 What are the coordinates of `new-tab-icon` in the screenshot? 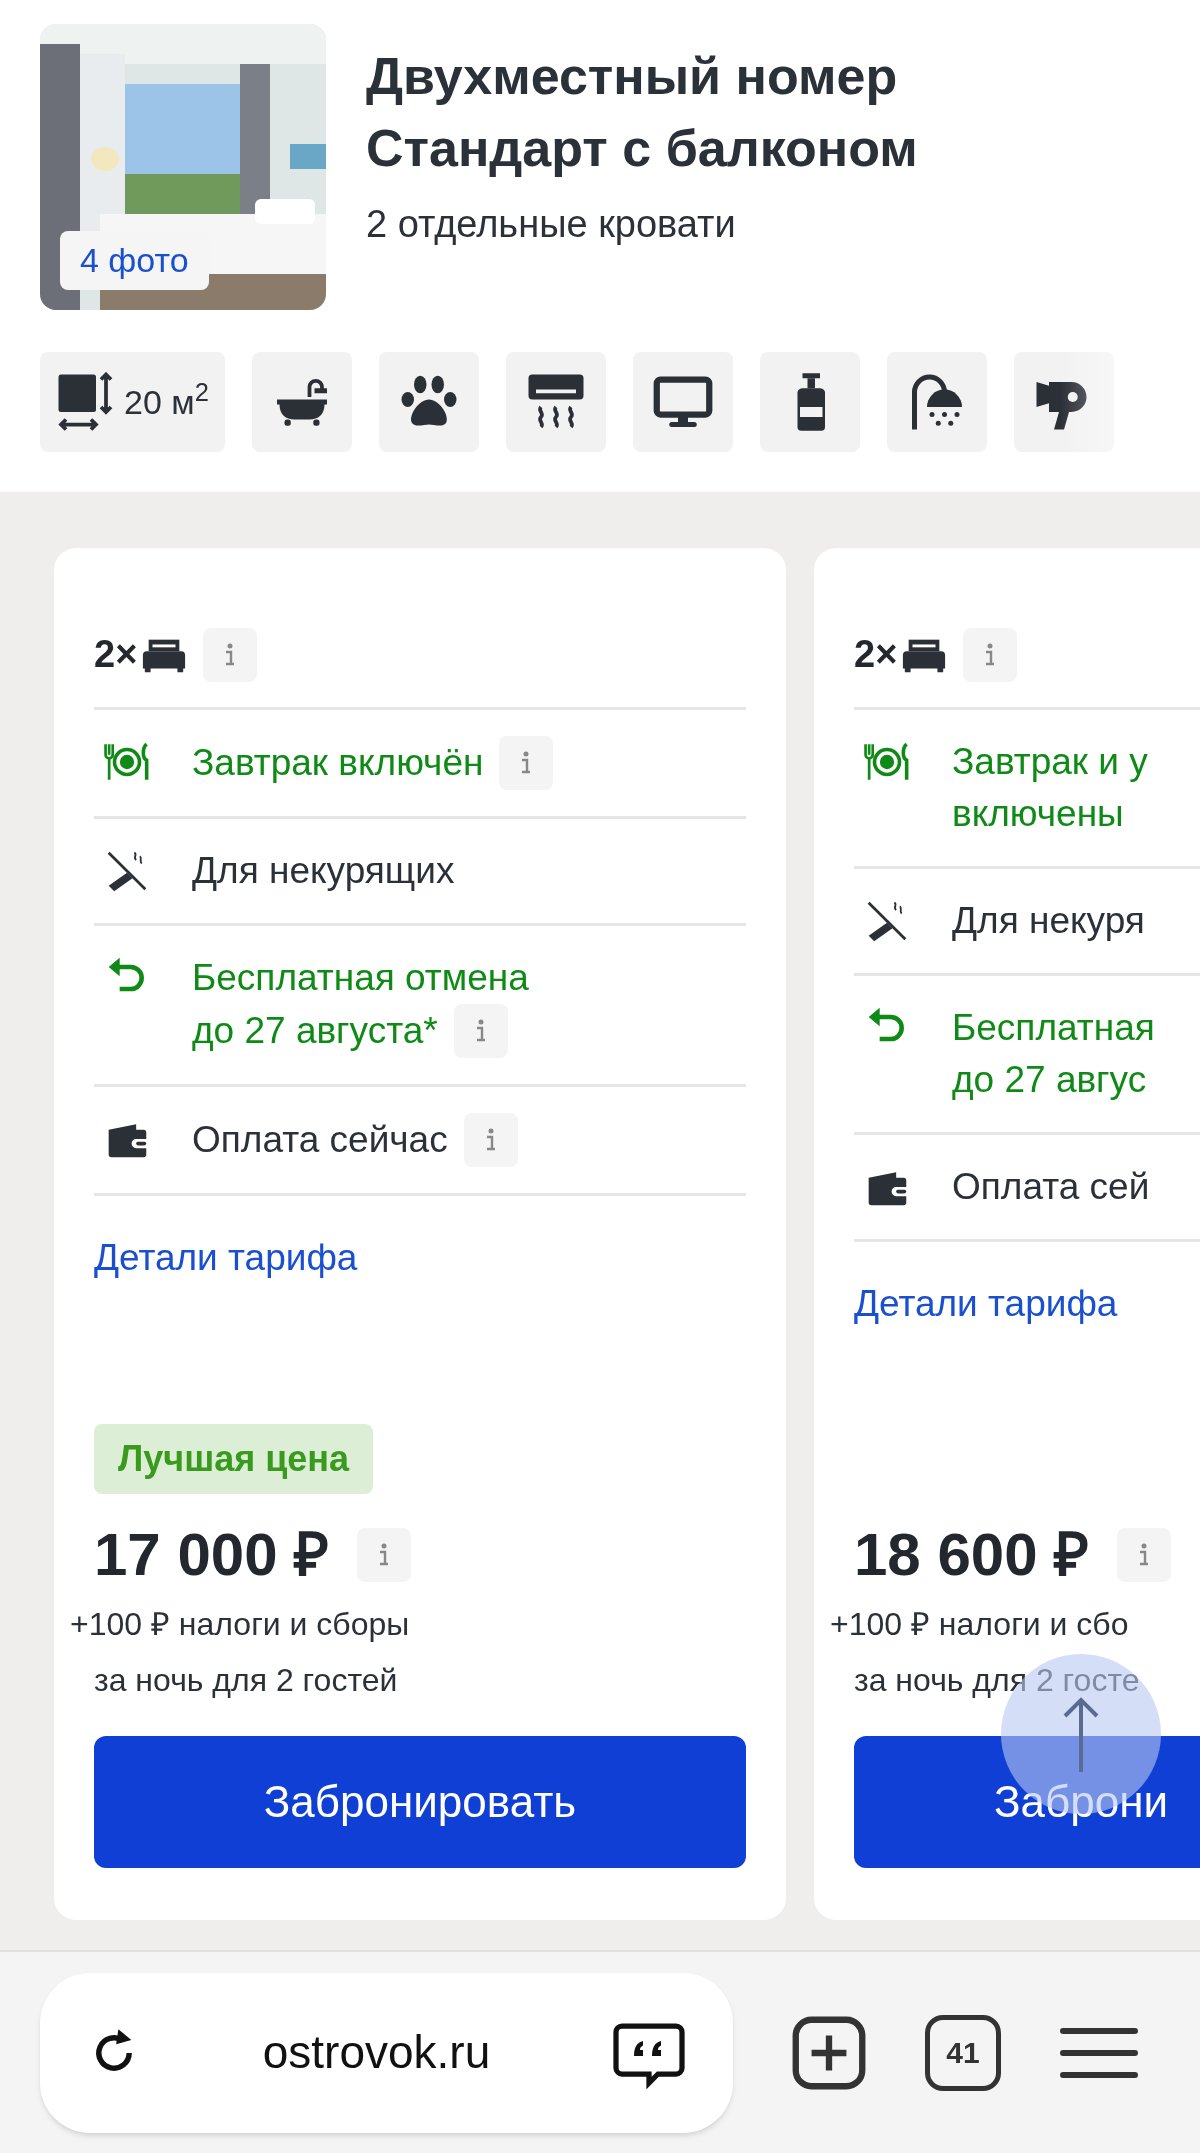 It's located at (829, 2052).